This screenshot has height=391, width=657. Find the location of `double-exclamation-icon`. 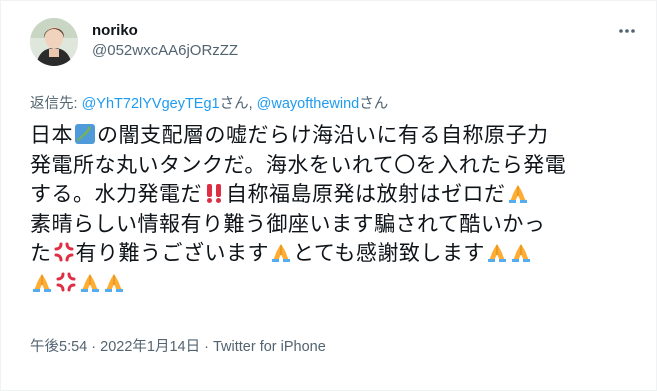

double-exclamation-icon is located at coordinates (214, 193).